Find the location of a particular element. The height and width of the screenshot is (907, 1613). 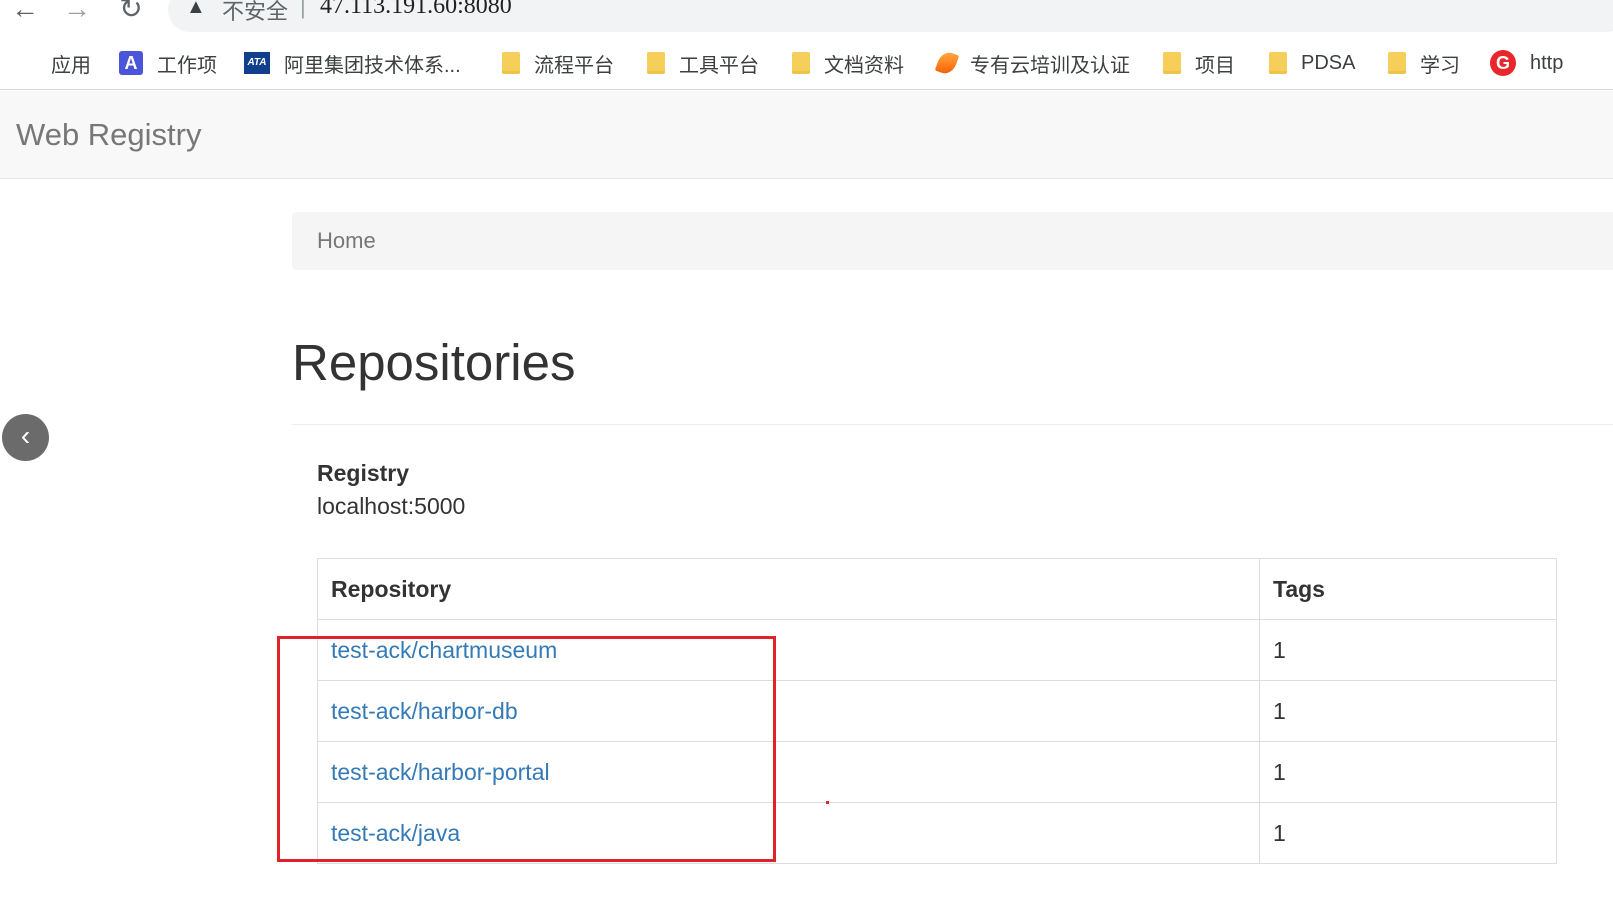

security-status: 不安全 is located at coordinates (255, 13).